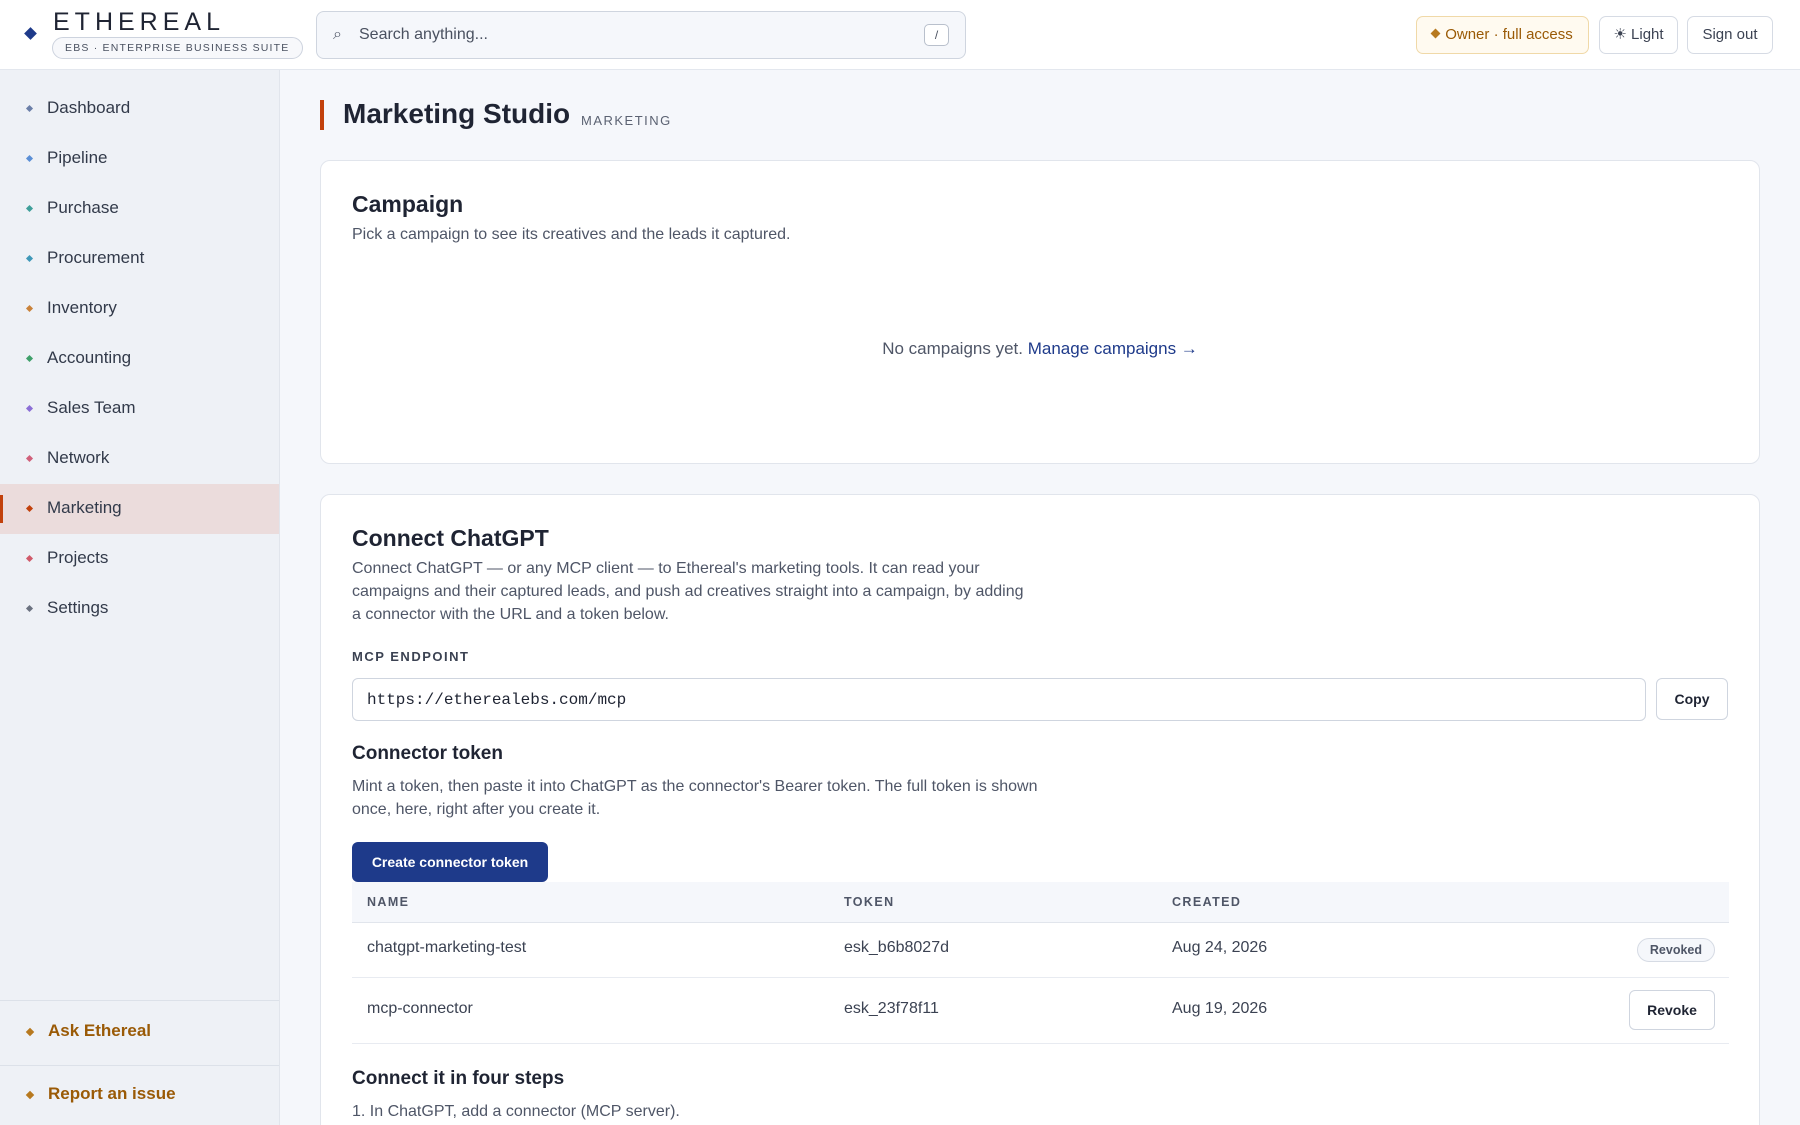  I want to click on ask-ethereal-link: Ask Ethereal, so click(139, 1032).